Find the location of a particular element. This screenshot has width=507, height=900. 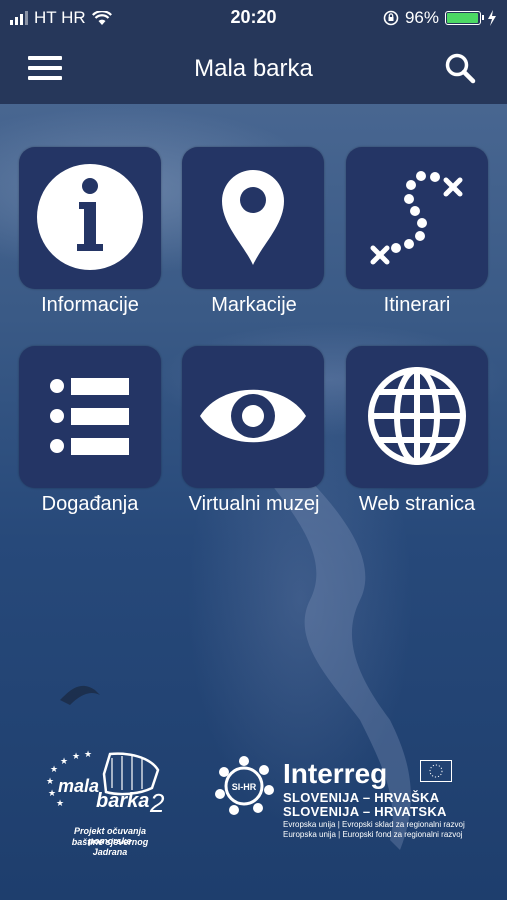

page-title: Mala barka is located at coordinates (253, 68).